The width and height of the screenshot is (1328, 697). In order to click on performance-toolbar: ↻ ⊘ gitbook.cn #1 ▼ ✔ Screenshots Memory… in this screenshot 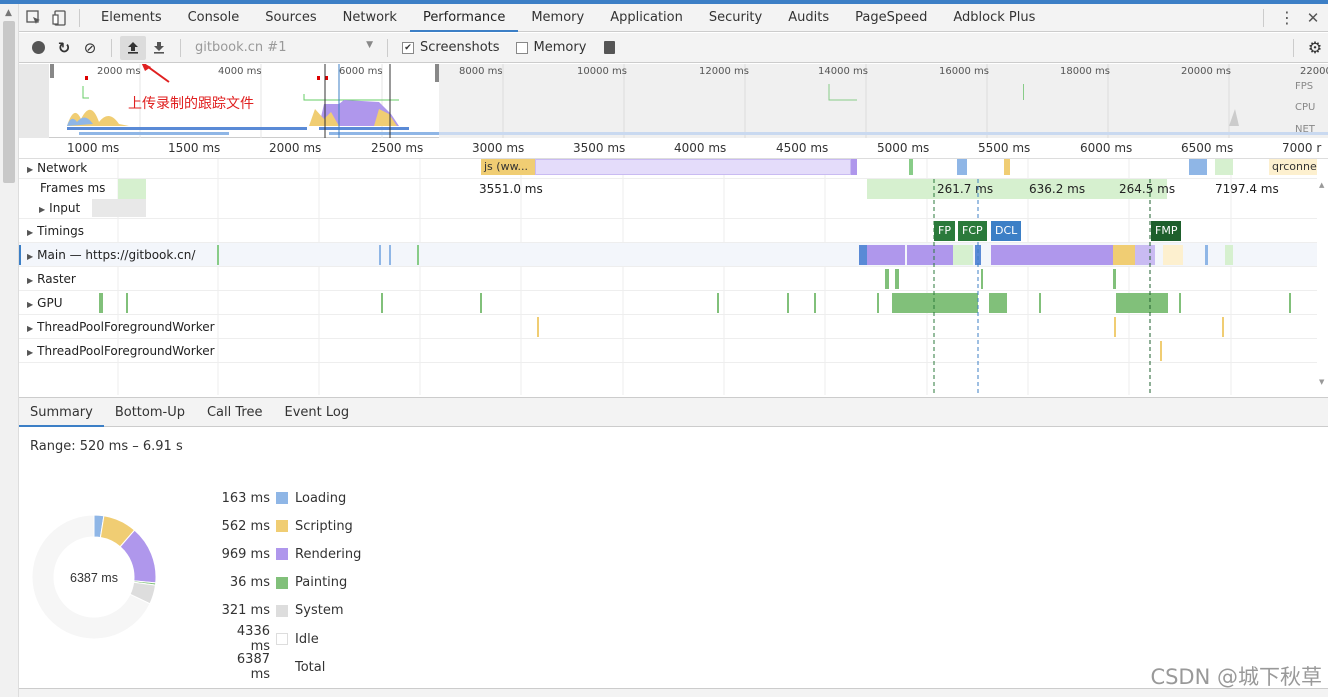, I will do `click(673, 48)`.